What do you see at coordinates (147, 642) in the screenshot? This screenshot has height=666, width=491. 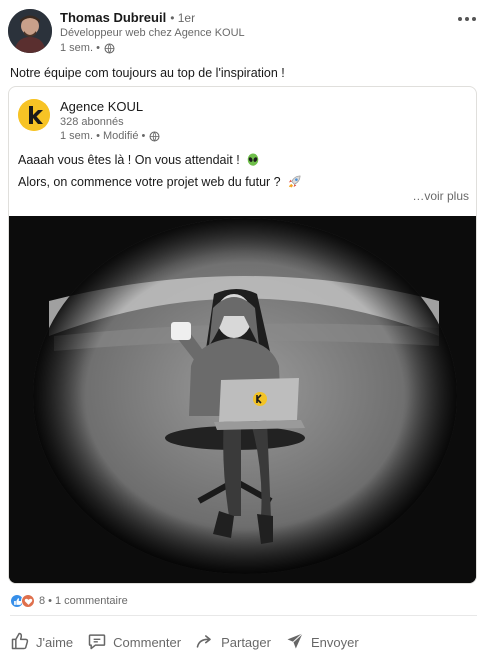 I see `comment-button-label: Commenter` at bounding box center [147, 642].